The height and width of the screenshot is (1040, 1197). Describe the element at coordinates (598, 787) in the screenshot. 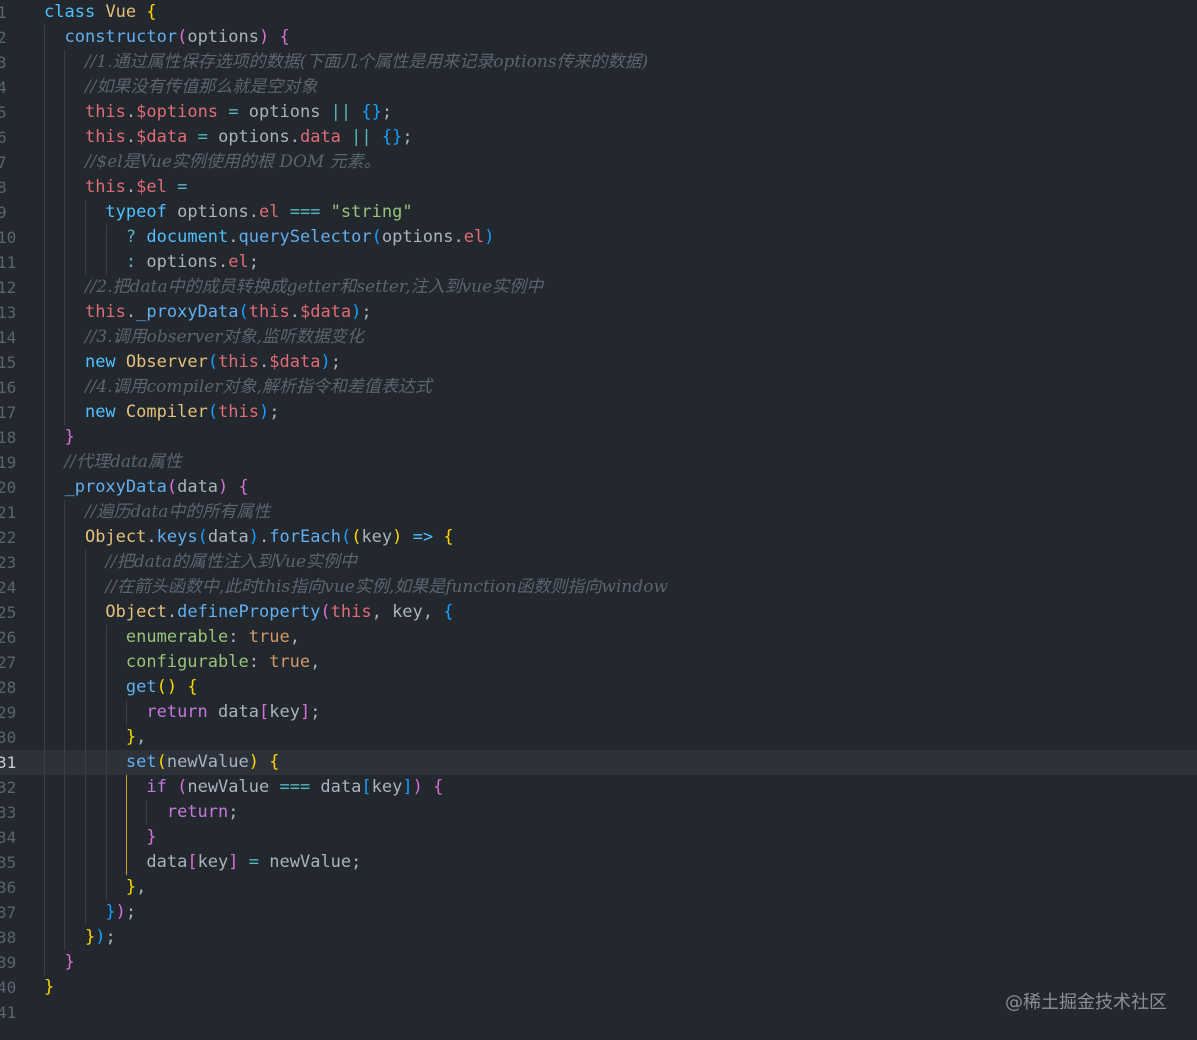

I see `code-line: 32 if (newValue === data[key]) {` at that location.